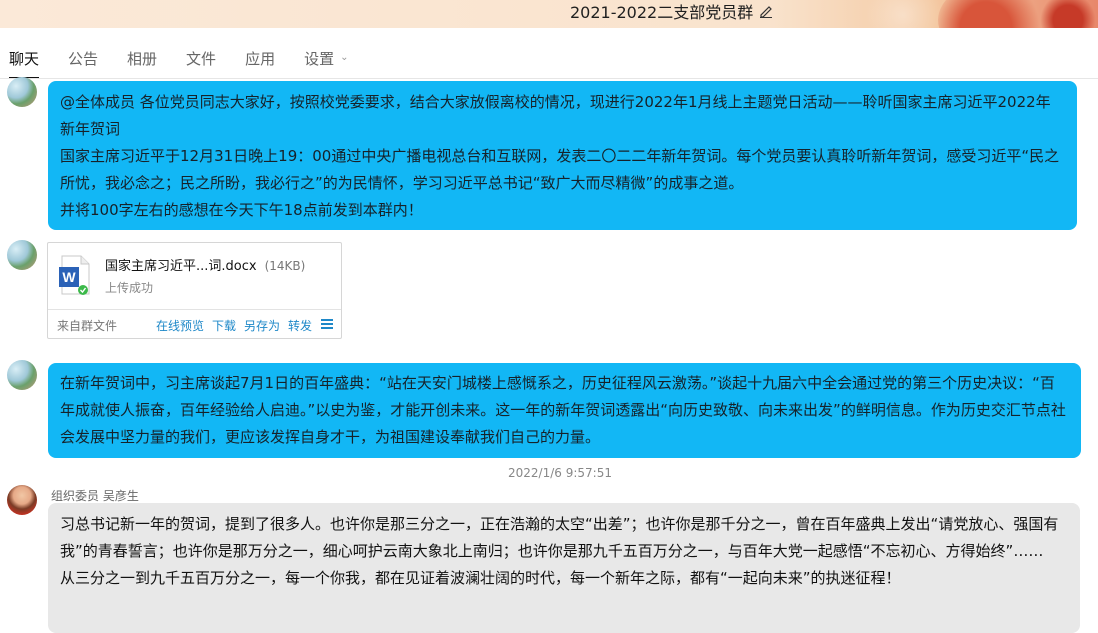  Describe the element at coordinates (224, 325) in the screenshot. I see `download-link: 下载` at that location.